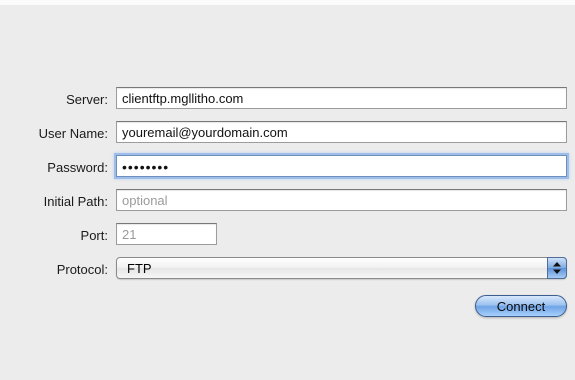 This screenshot has width=575, height=380. What do you see at coordinates (94, 235) in the screenshot?
I see `port-label: Port:` at bounding box center [94, 235].